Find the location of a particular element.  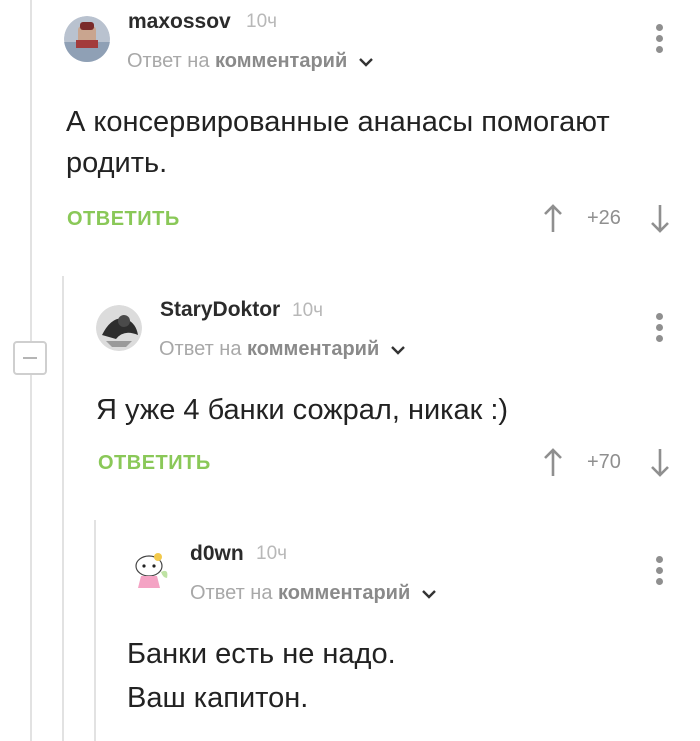

comment-text-line-1: Банки есть не надо. is located at coordinates (261, 654).